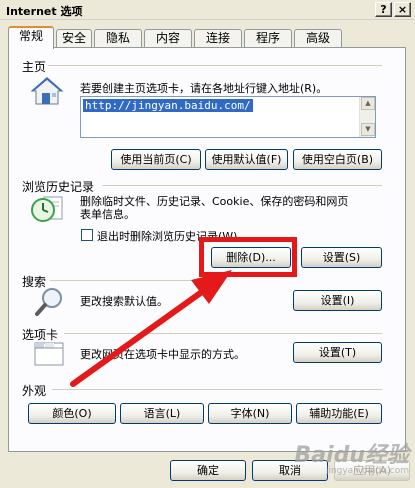 The width and height of the screenshot is (415, 488). Describe the element at coordinates (151, 328) in the screenshot. I see `red-arrow-icon` at that location.